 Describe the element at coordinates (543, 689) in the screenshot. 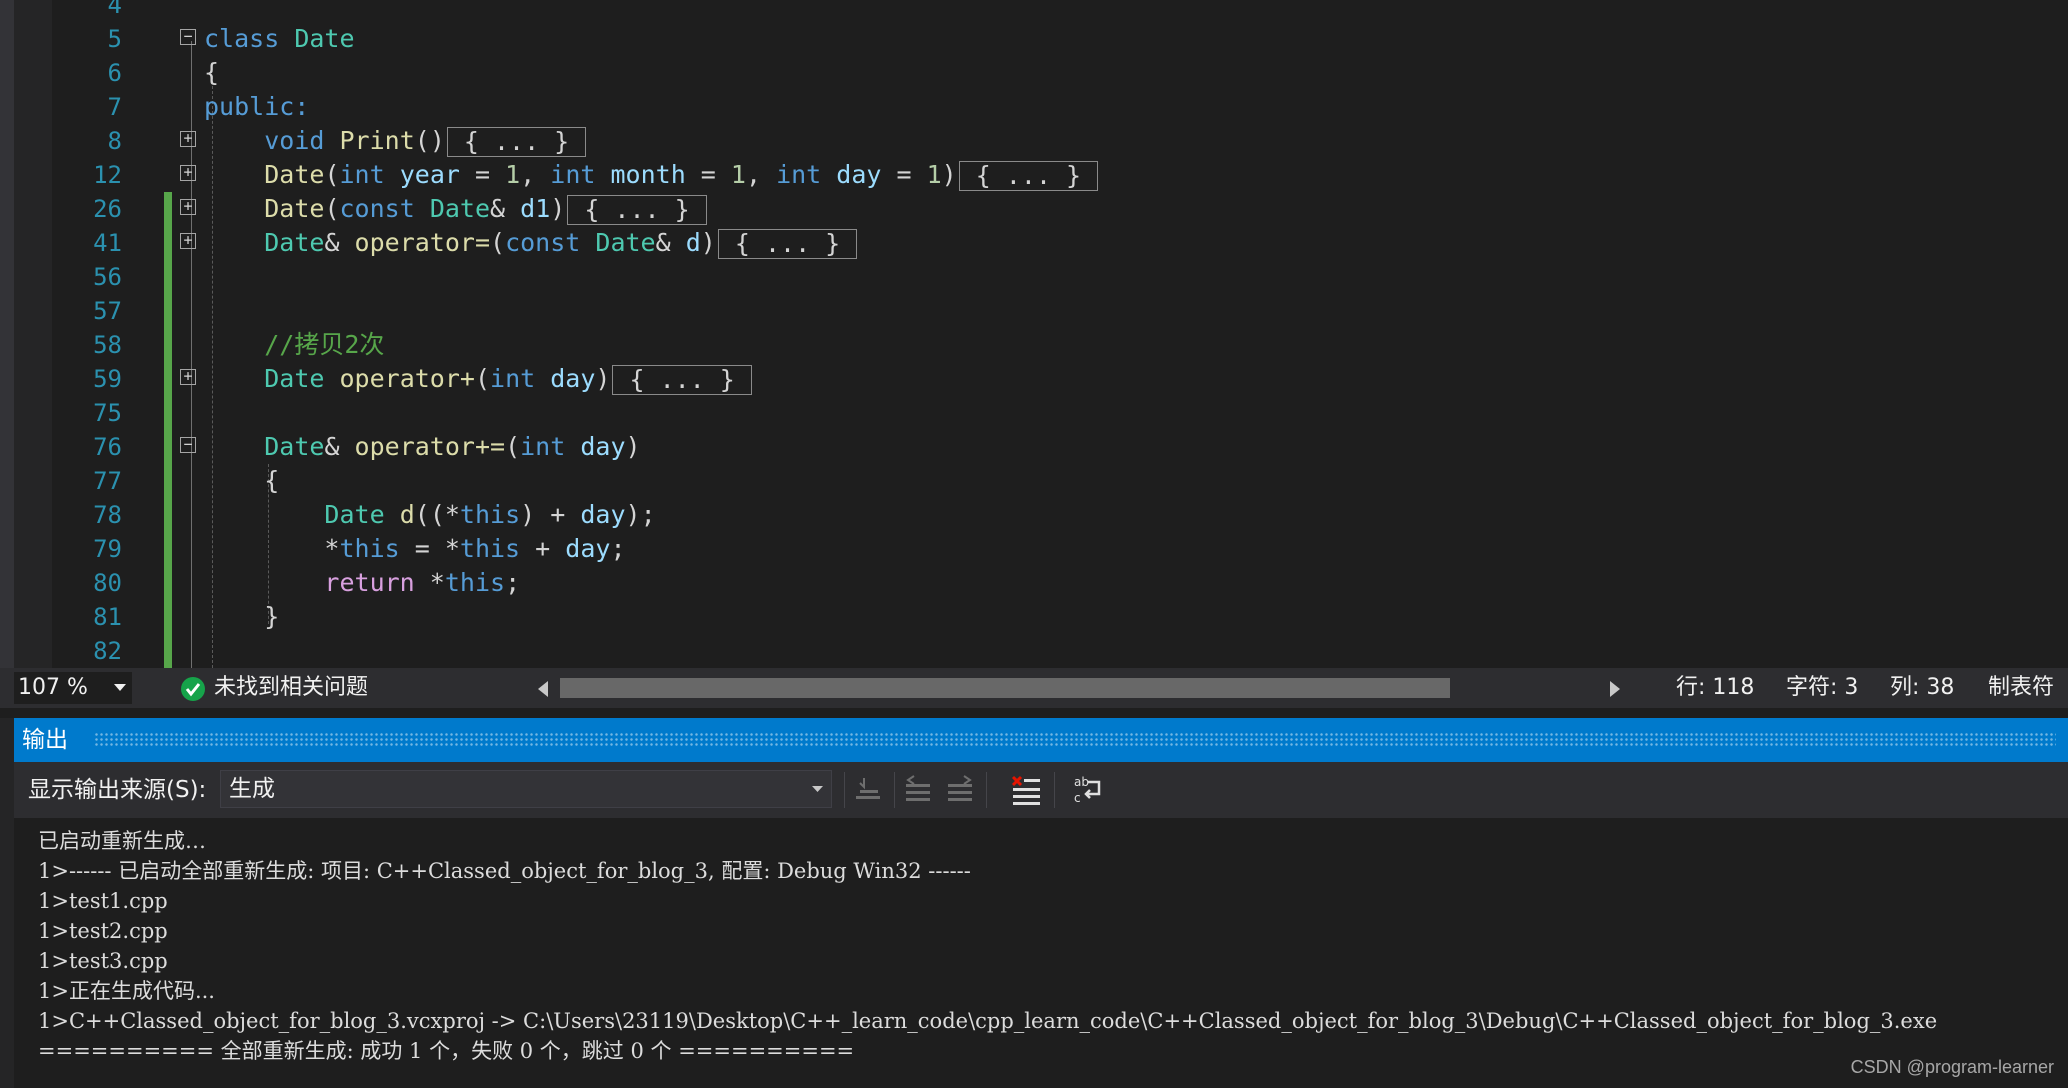

I see `scroll-left-icon` at that location.